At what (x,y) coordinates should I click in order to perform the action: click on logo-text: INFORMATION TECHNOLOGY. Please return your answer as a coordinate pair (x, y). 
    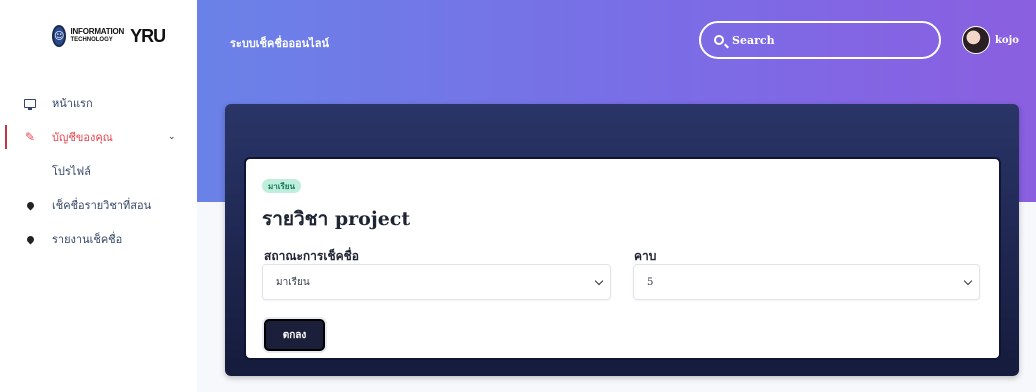
    Looking at the image, I should click on (97, 36).